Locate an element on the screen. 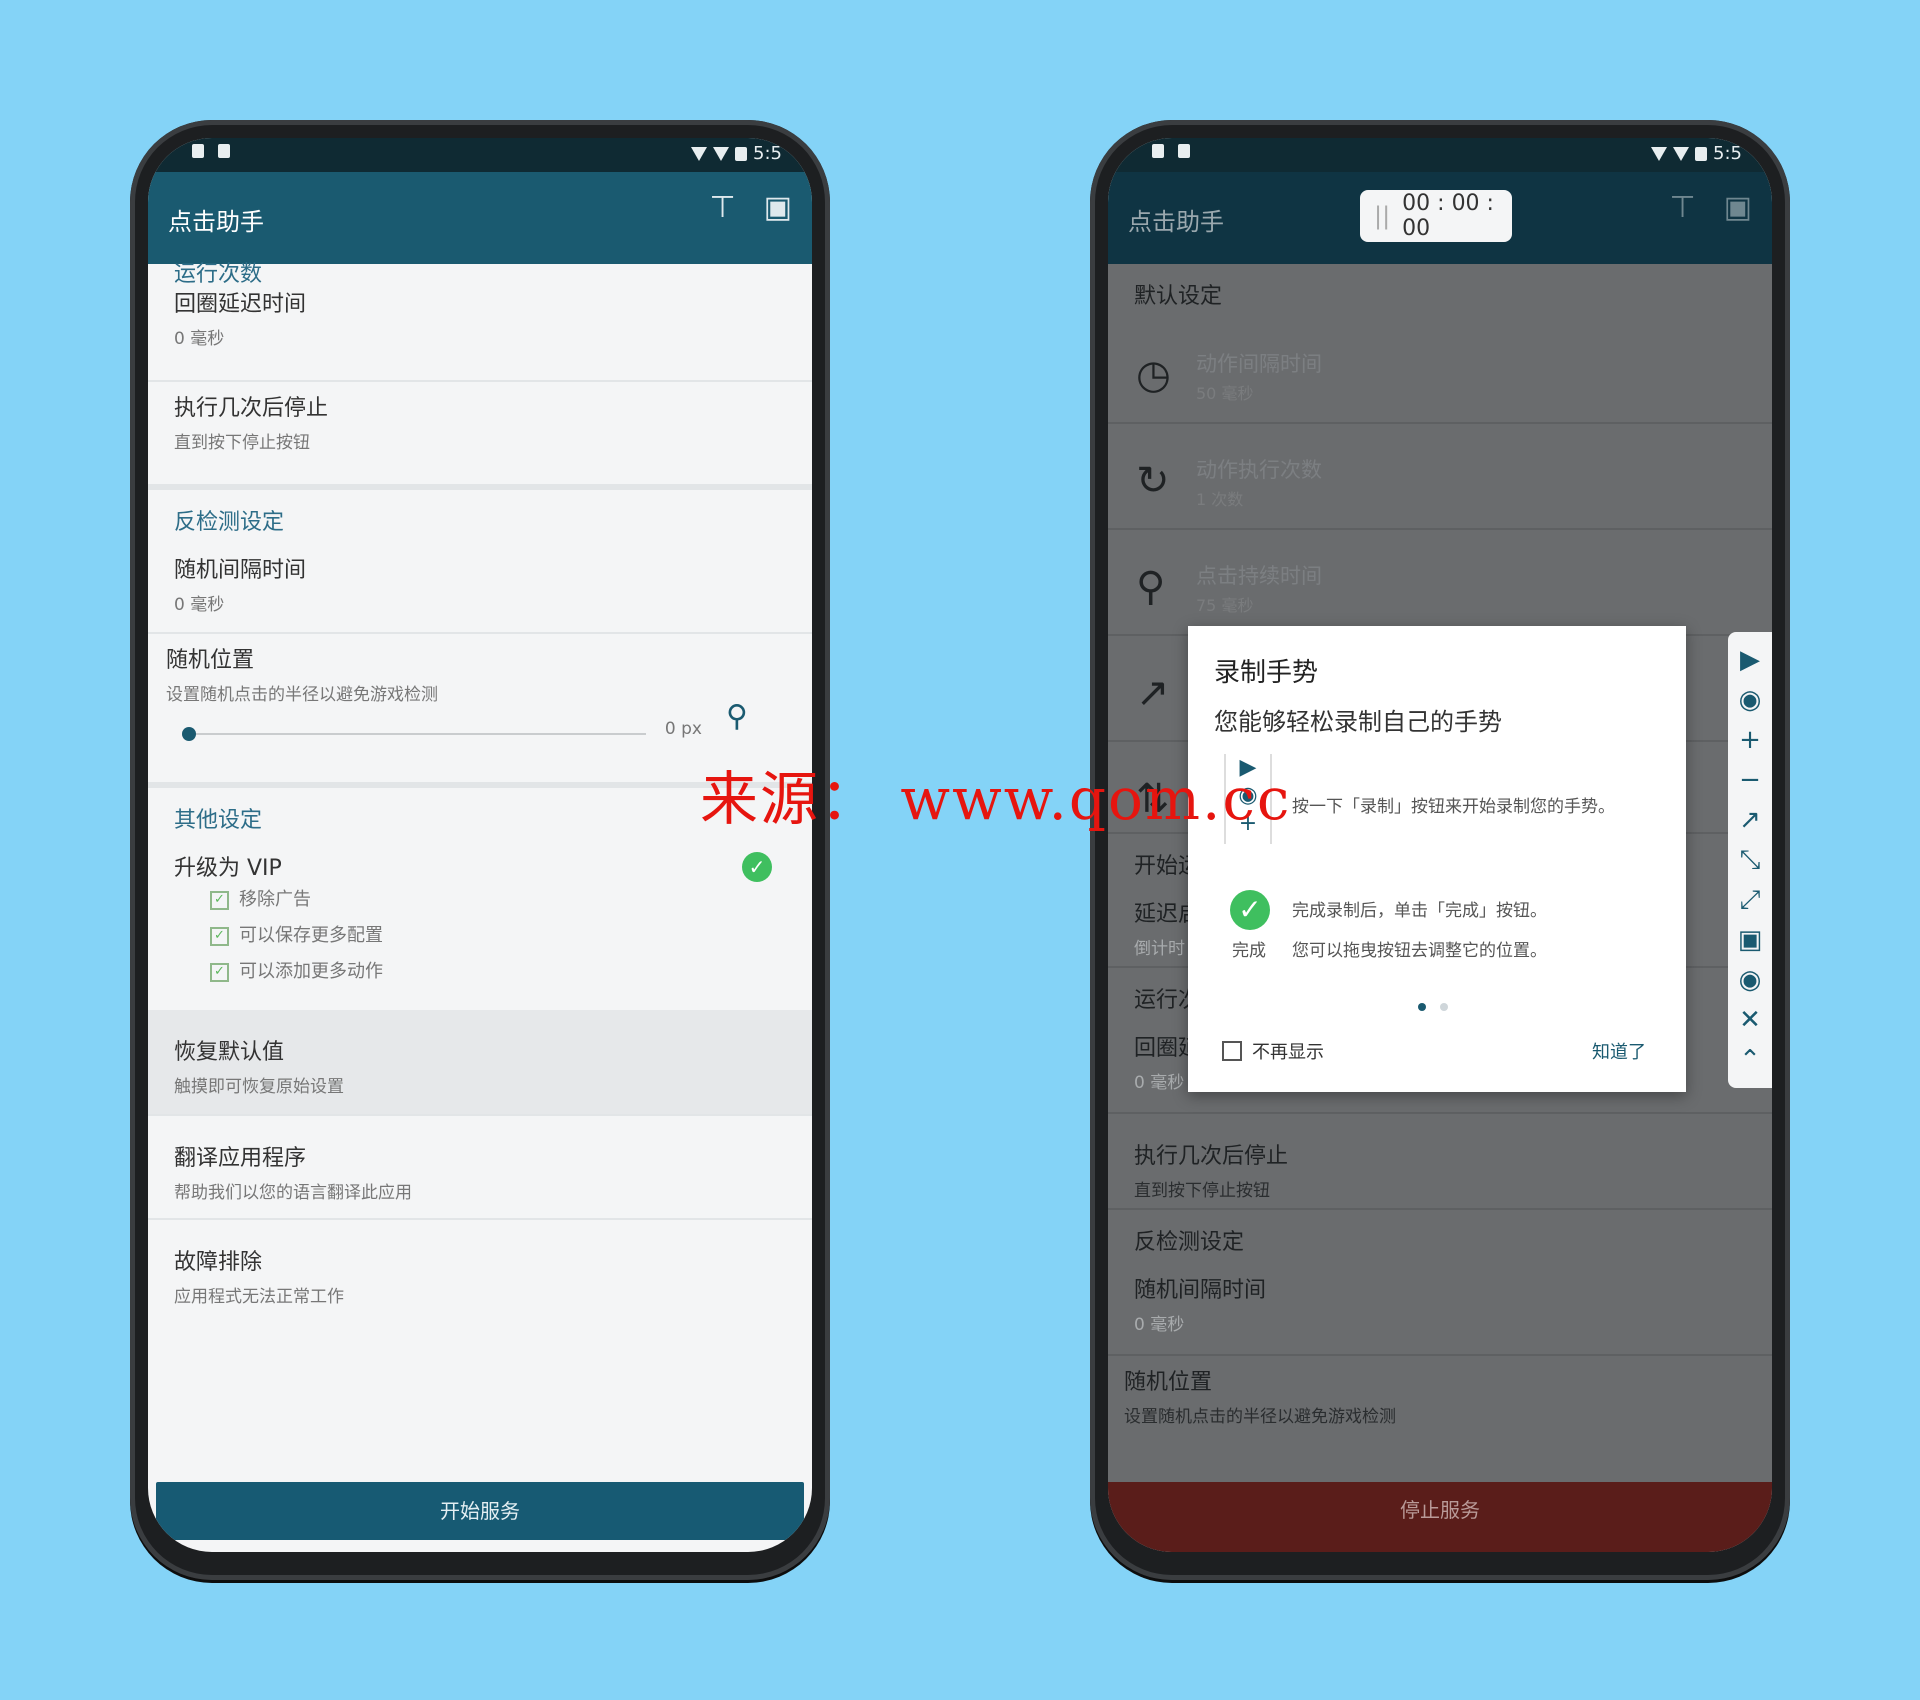  stop-service-button: 停止服务 is located at coordinates (1440, 1517).